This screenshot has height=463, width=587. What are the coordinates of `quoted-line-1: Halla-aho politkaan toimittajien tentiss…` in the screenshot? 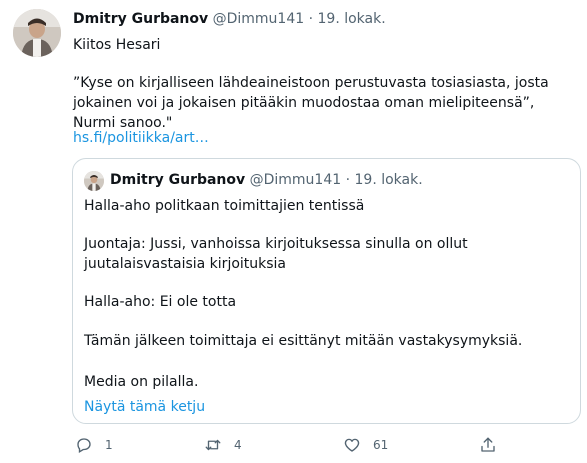 It's located at (224, 206).